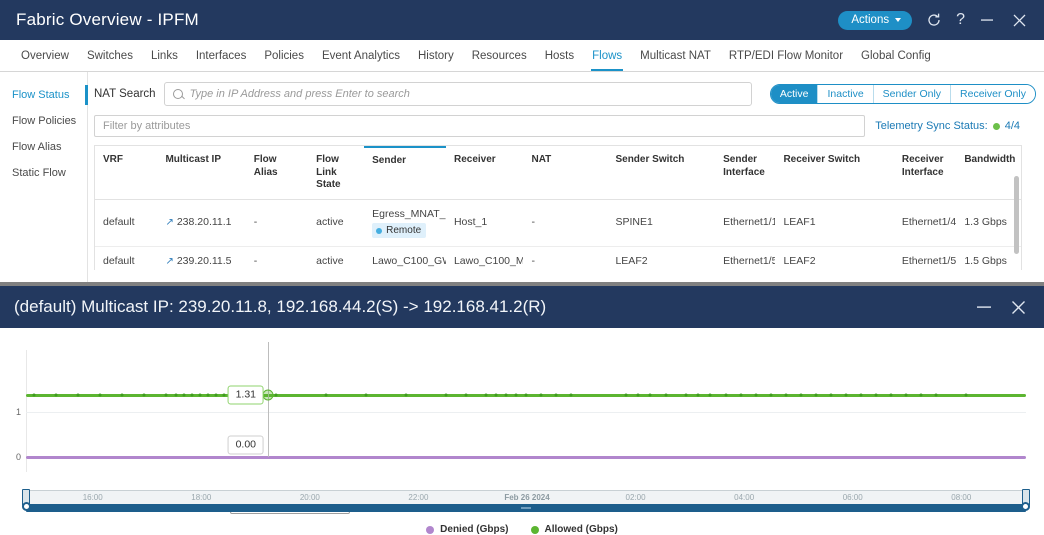 This screenshot has height=535, width=1044. I want to click on segment-active: Active, so click(794, 94).